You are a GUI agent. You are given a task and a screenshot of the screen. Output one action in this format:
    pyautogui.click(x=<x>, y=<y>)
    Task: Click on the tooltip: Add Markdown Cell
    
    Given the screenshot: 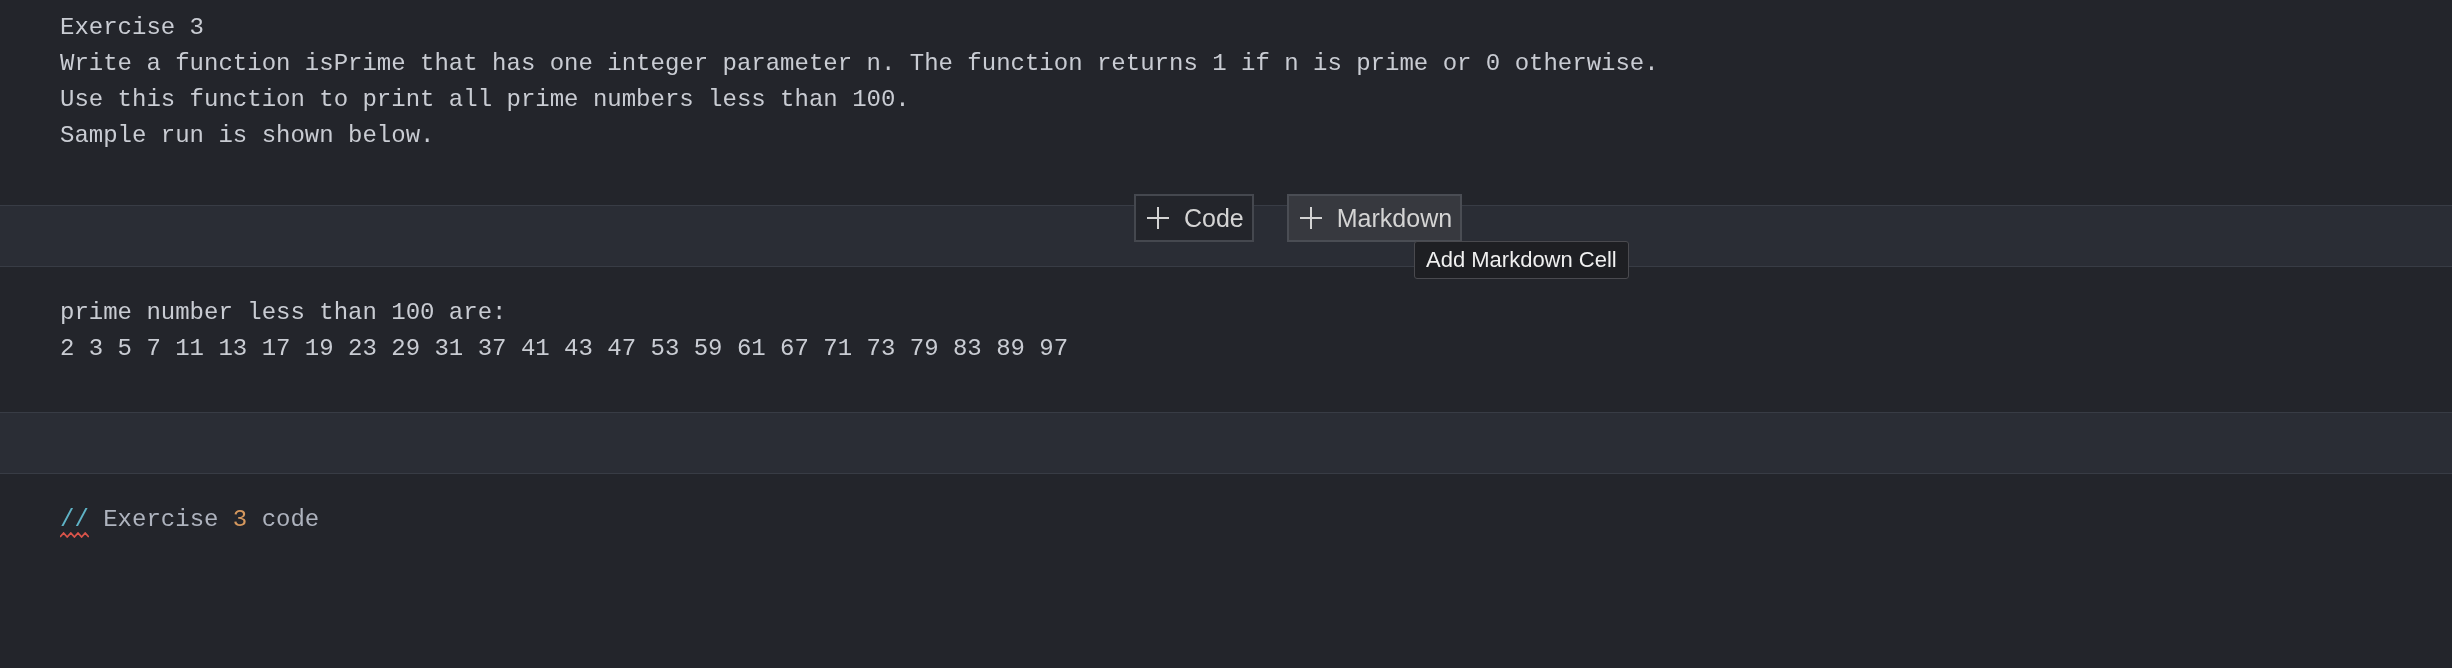 What is the action you would take?
    pyautogui.click(x=1521, y=260)
    